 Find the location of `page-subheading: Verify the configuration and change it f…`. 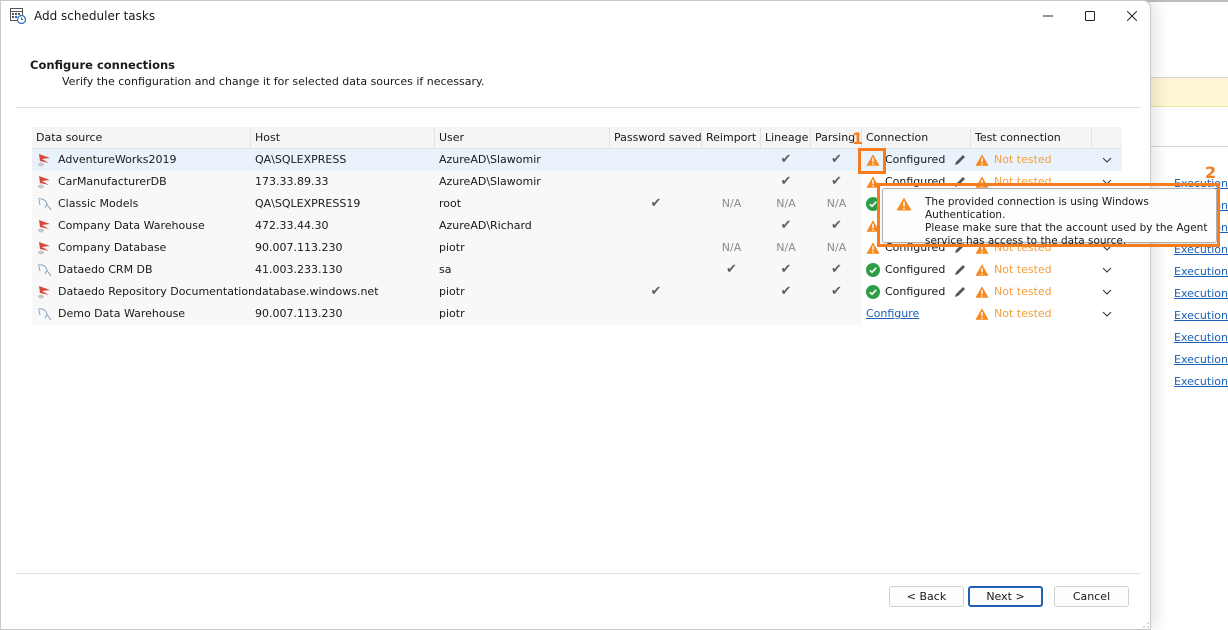

page-subheading: Verify the configuration and change it f… is located at coordinates (273, 81).